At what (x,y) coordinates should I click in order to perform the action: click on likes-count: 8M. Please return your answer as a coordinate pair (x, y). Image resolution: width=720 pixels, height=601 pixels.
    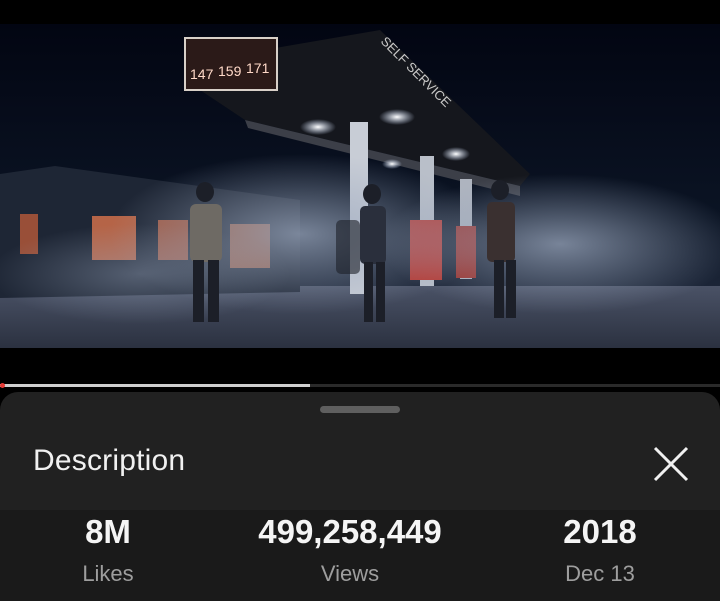
    Looking at the image, I should click on (108, 531).